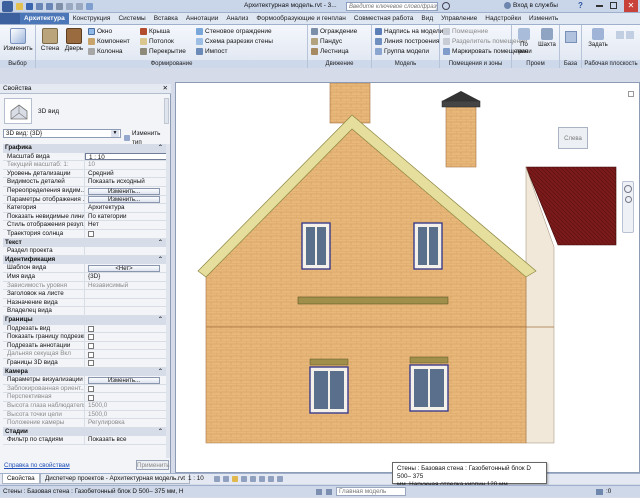 Image resolution: width=640 pixels, height=498 pixels. Describe the element at coordinates (85, 251) in the screenshot. I see `property-row: Раздел проекта` at that location.